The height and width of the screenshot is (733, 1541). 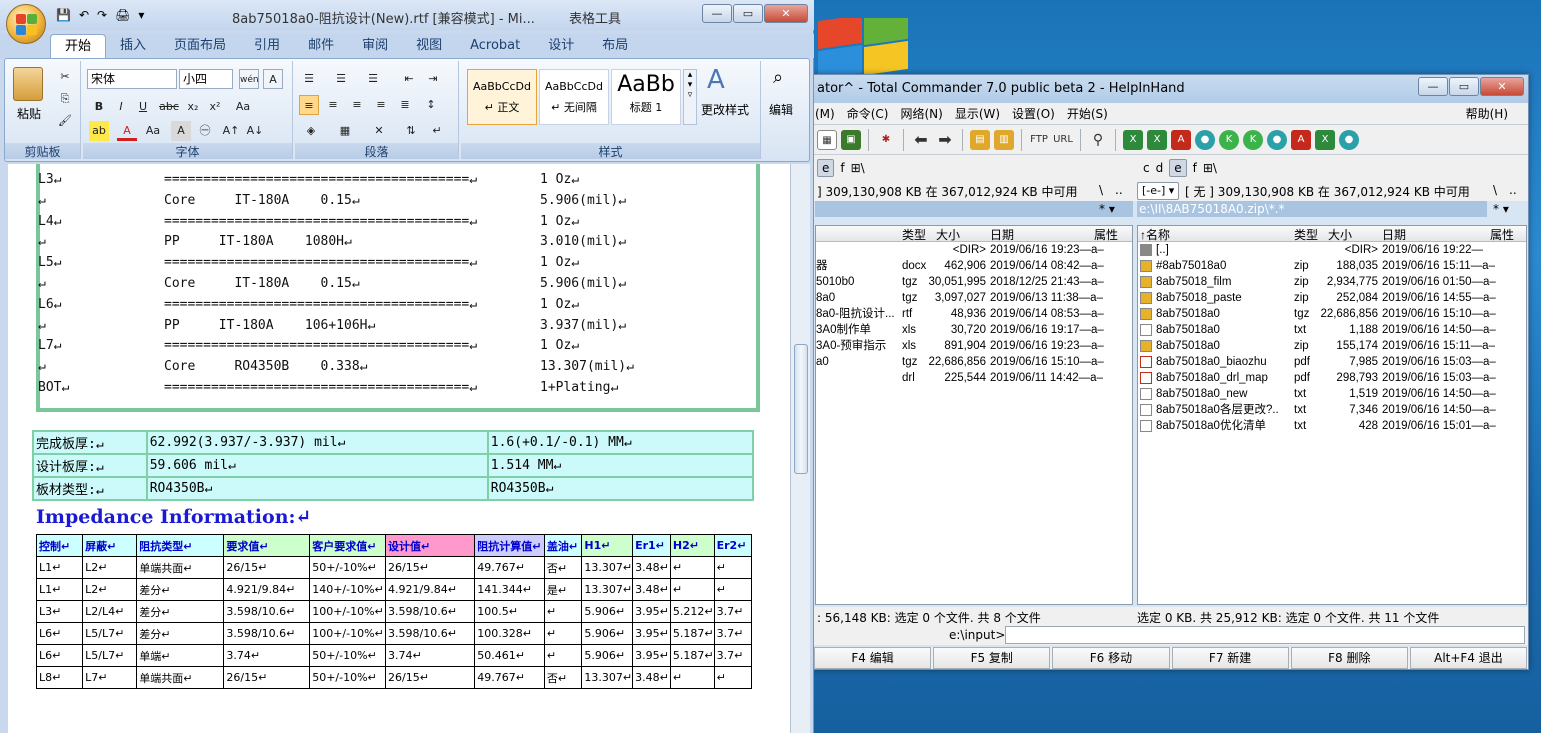 What do you see at coordinates (255, 131) in the screenshot?
I see `shrink-font-icon: A↓` at bounding box center [255, 131].